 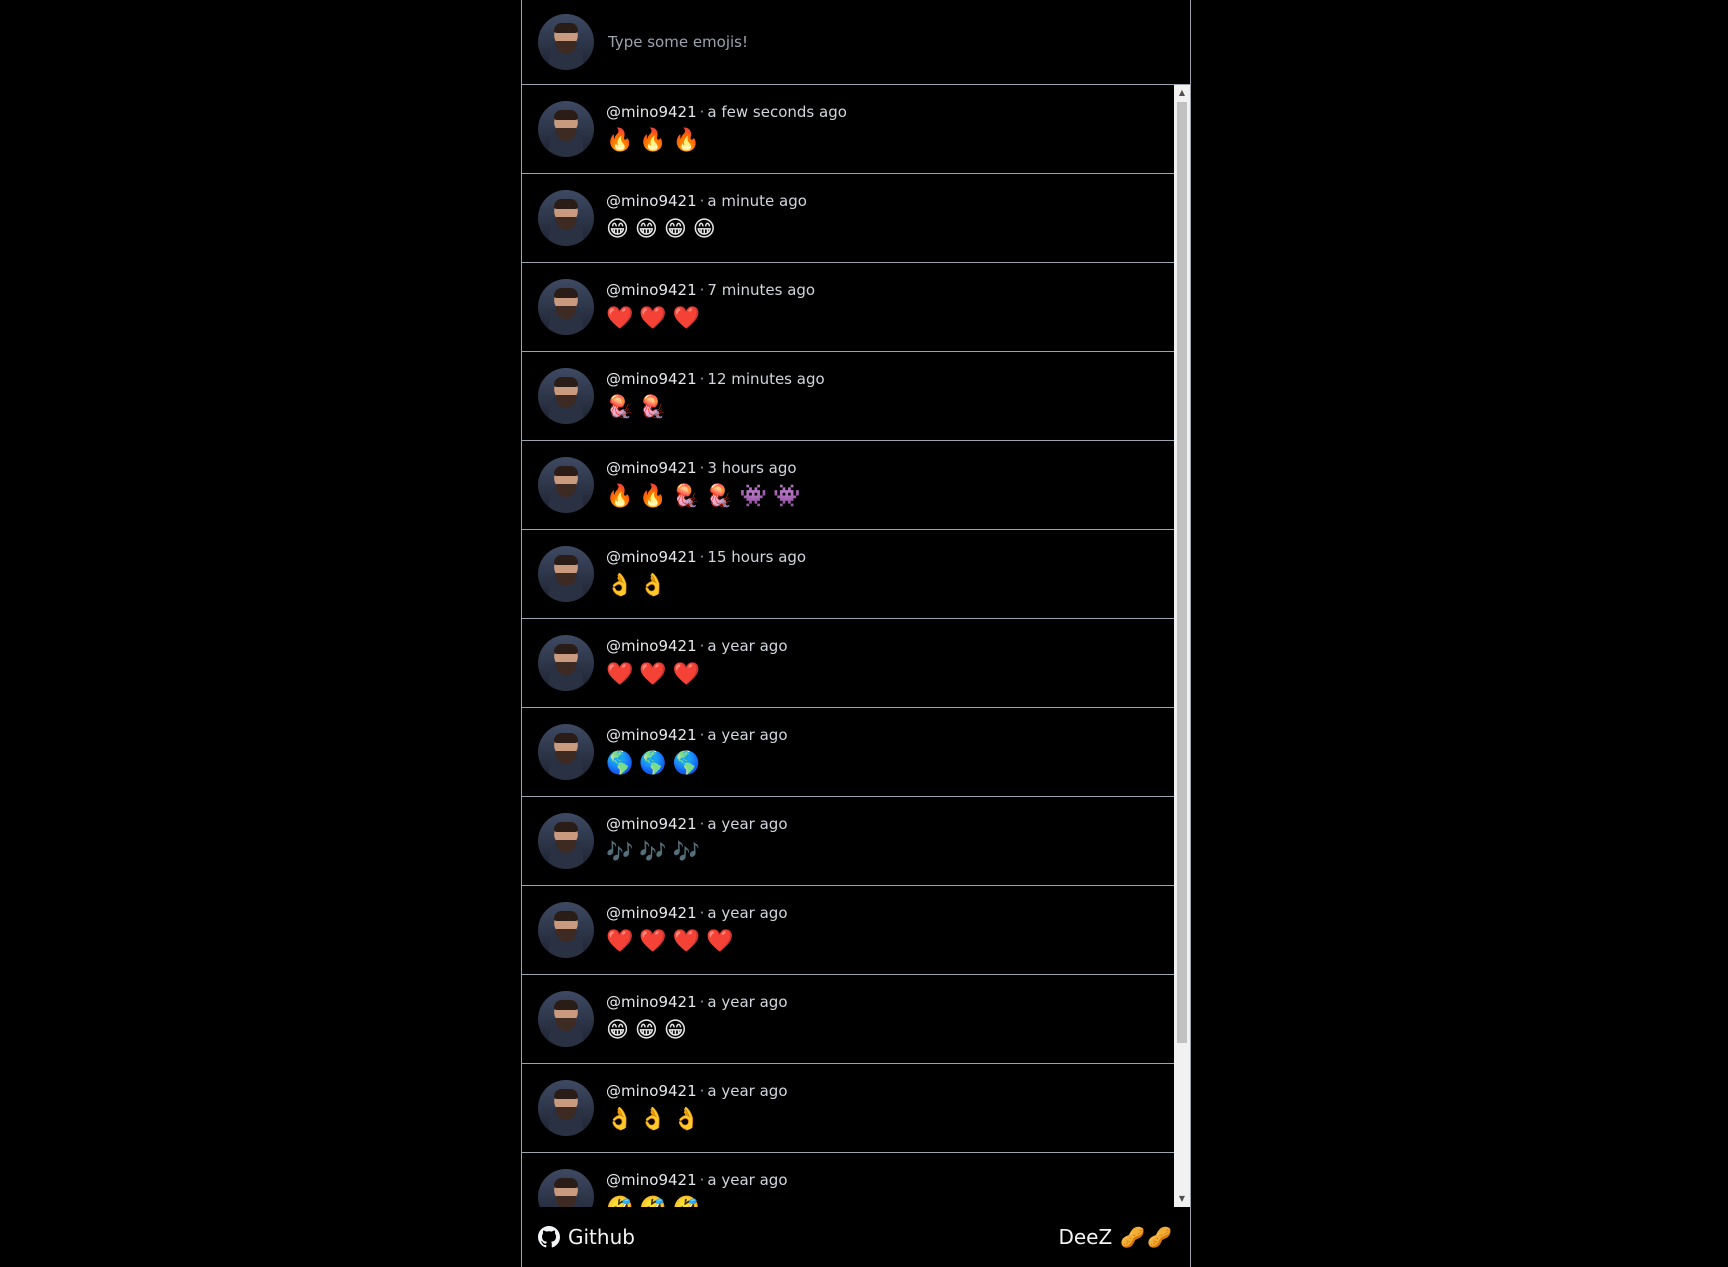 I want to click on post-body: @mino9421 · 15 hours ago 👌👌, so click(x=706, y=574).